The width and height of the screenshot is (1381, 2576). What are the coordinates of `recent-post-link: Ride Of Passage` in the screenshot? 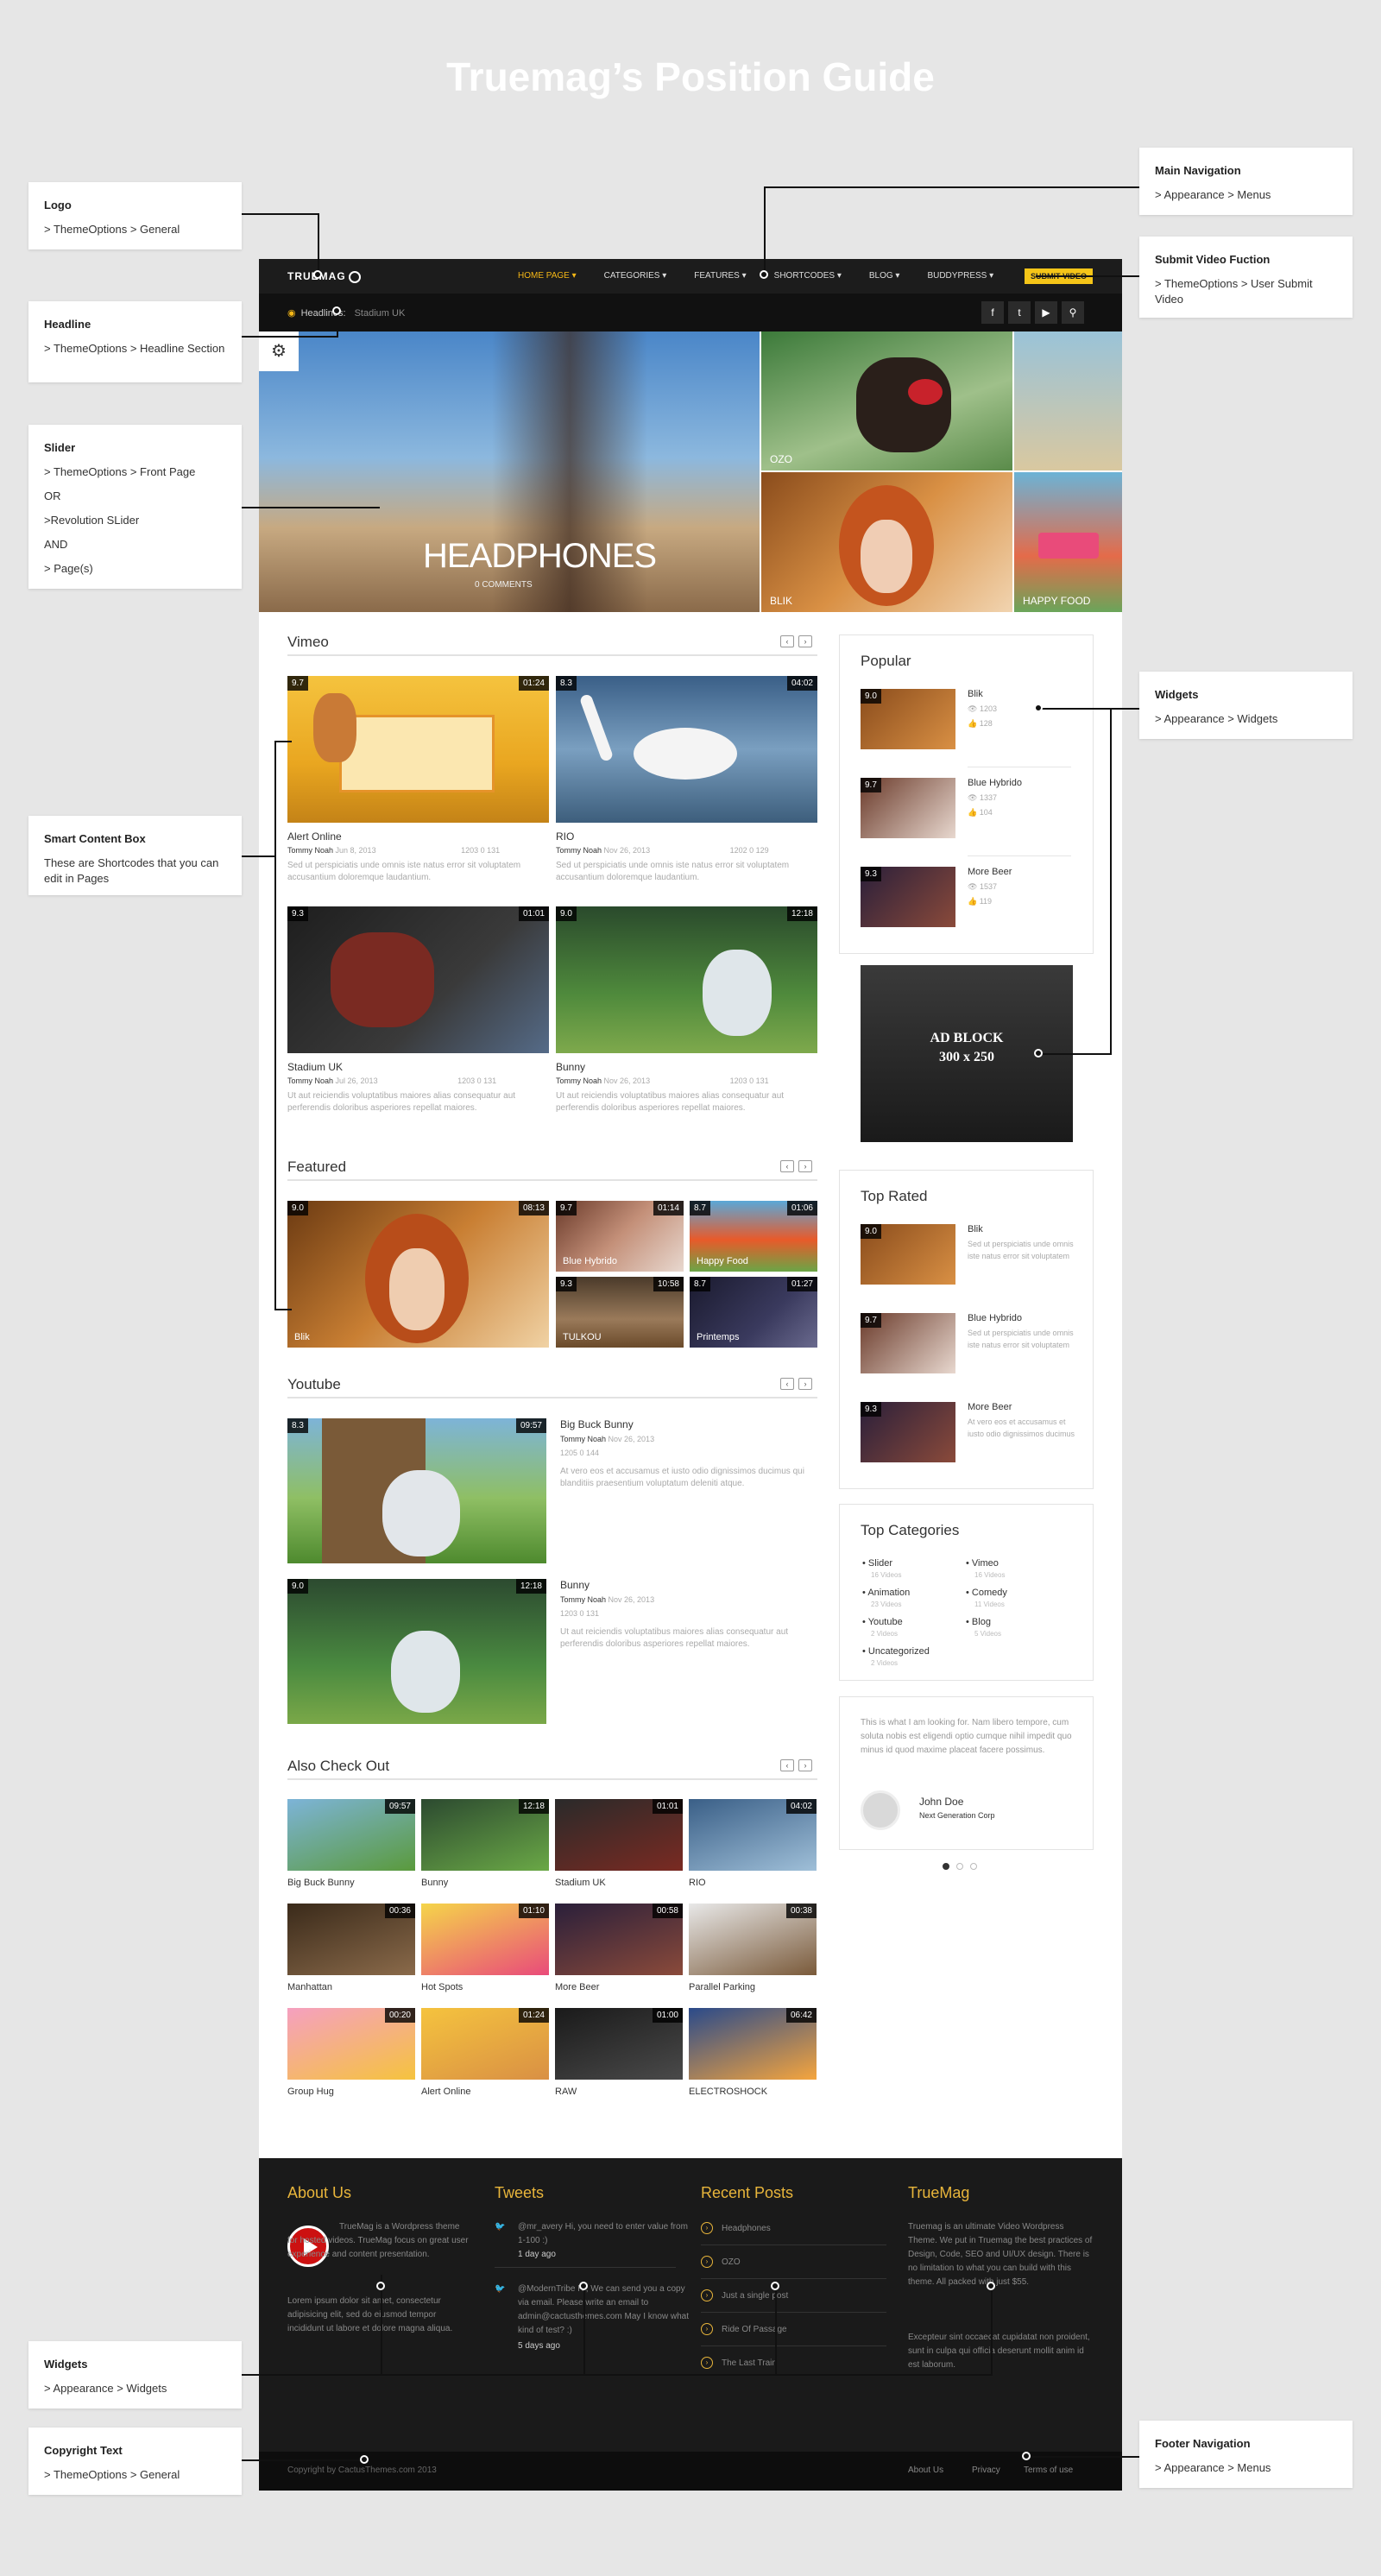 It's located at (754, 2330).